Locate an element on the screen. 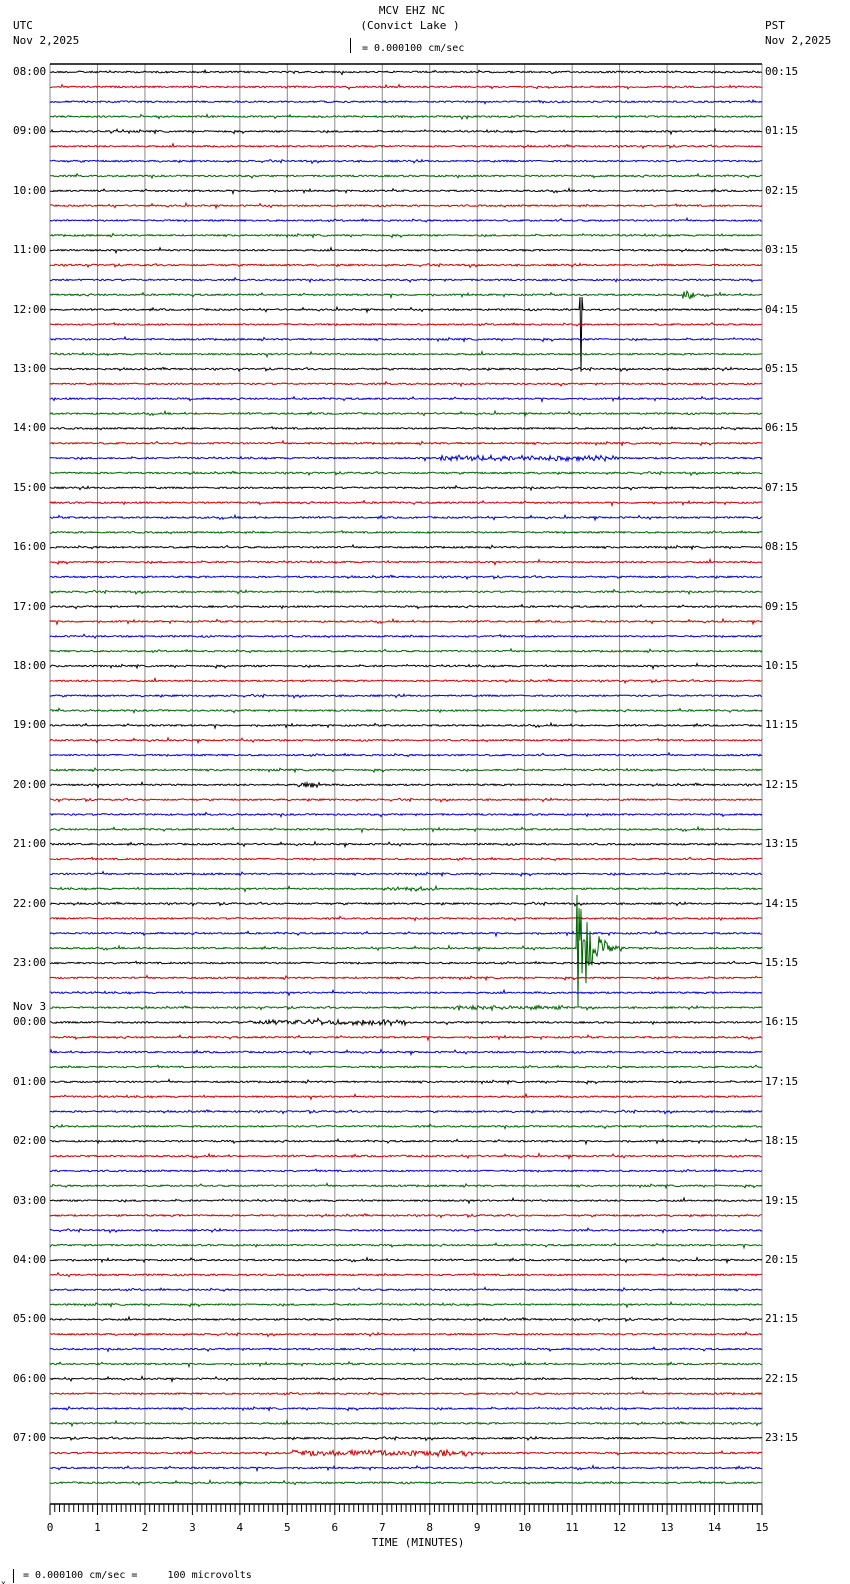 The image size is (850, 1584). x-tick-label: 8 is located at coordinates (430, 1527).